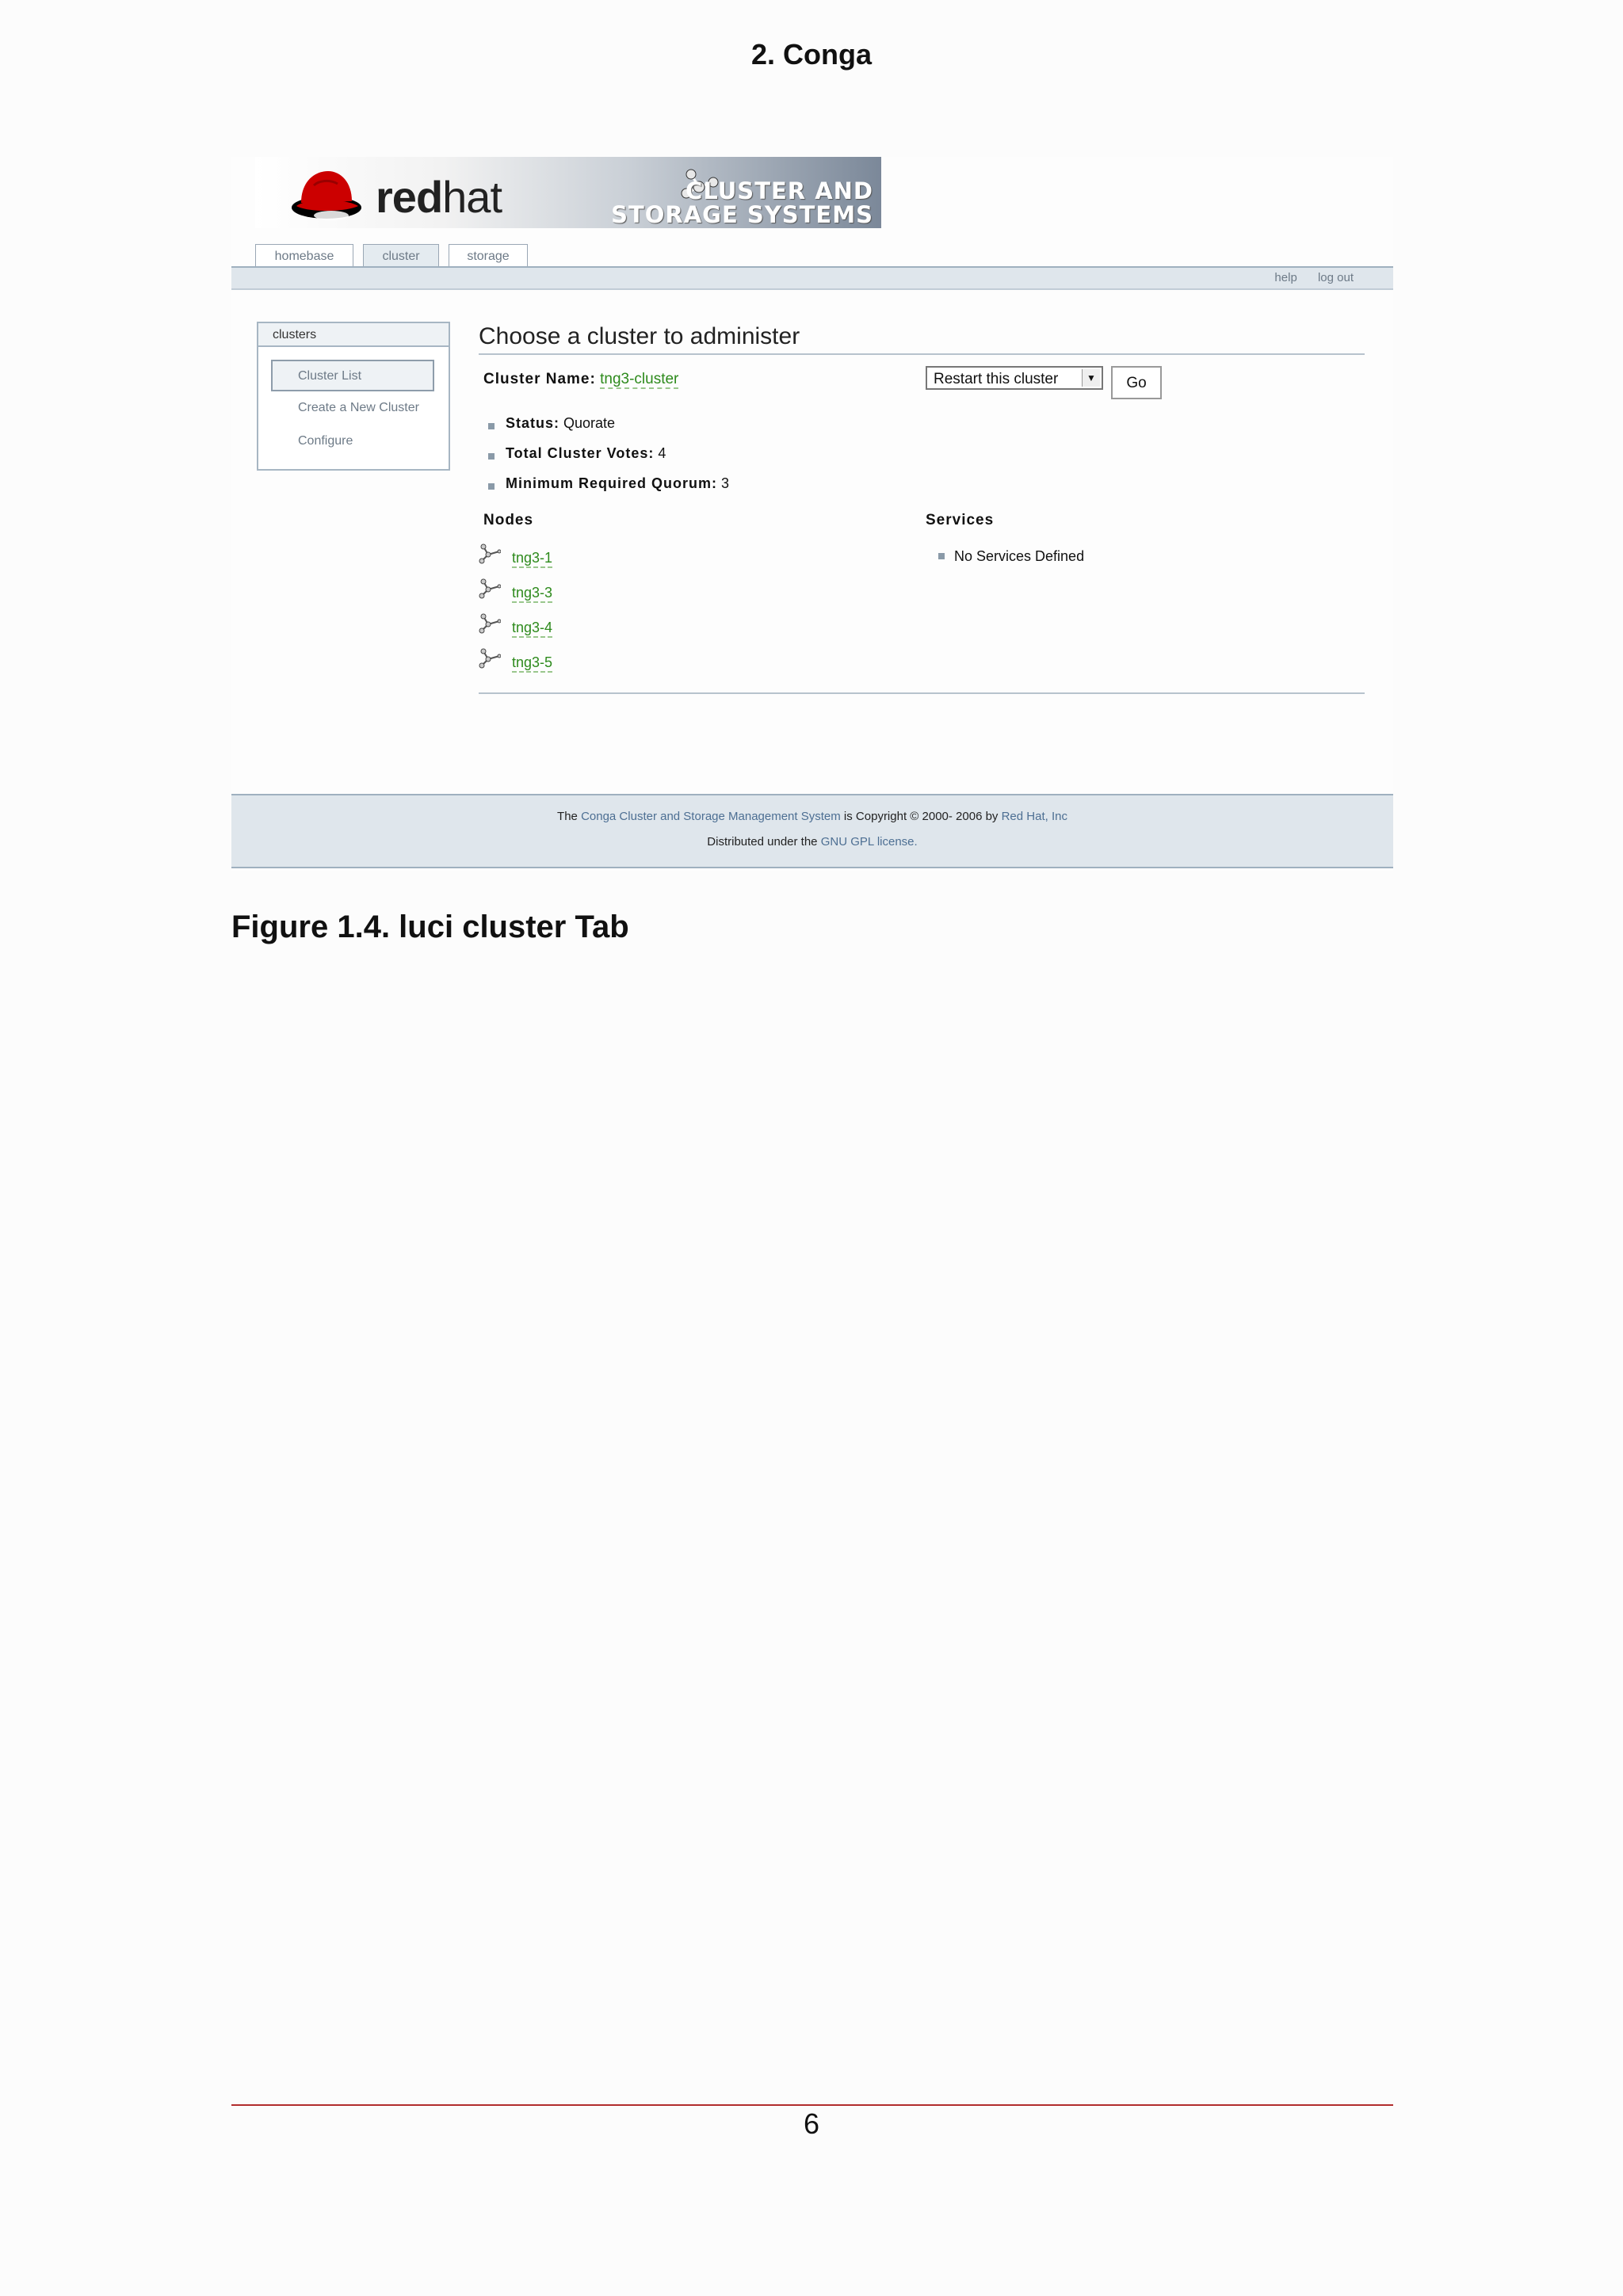 The height and width of the screenshot is (2296, 1623). I want to click on sidebar-item-configure: Configure, so click(325, 441).